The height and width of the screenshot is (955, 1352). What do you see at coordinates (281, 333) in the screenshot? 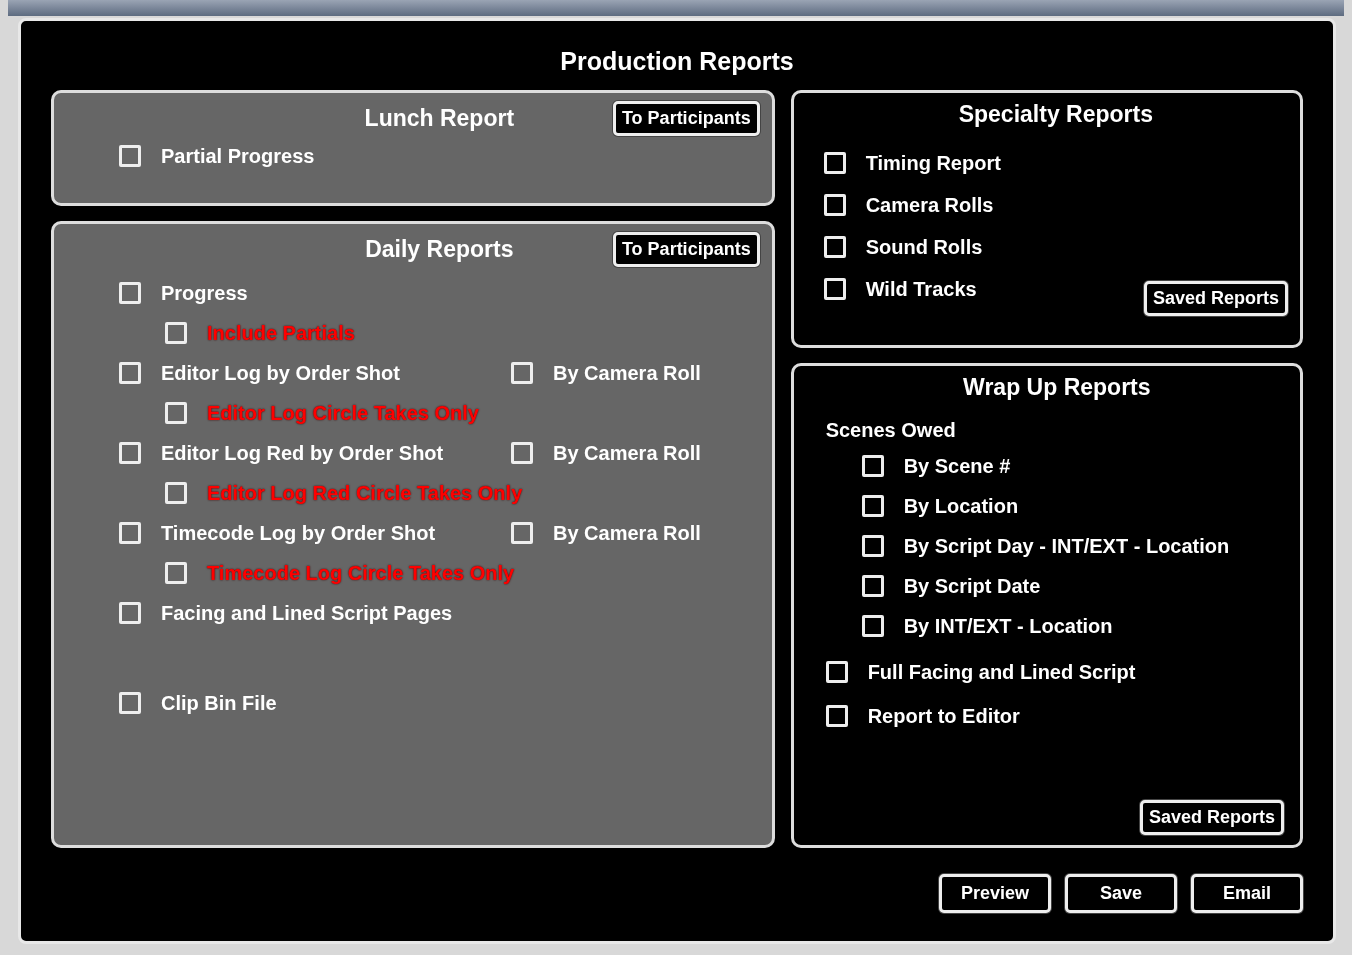
I see `checkbox-label: Include Partials` at bounding box center [281, 333].